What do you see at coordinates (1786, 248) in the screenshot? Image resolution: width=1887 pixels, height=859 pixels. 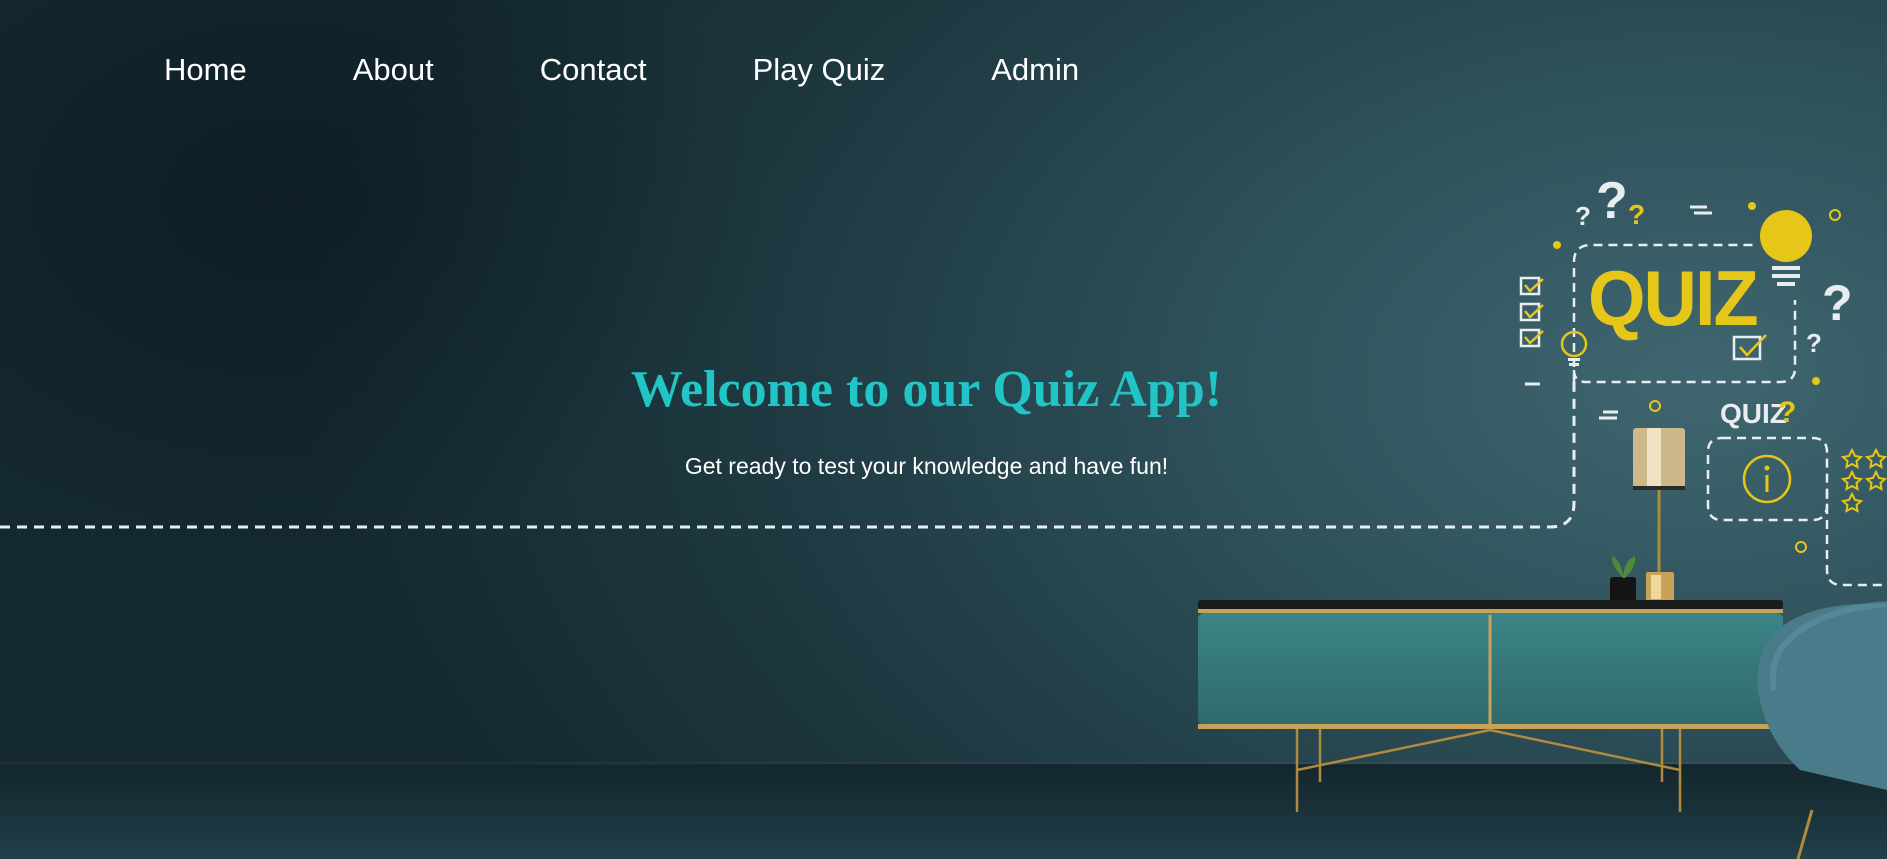 I see `lightbulb-icon` at bounding box center [1786, 248].